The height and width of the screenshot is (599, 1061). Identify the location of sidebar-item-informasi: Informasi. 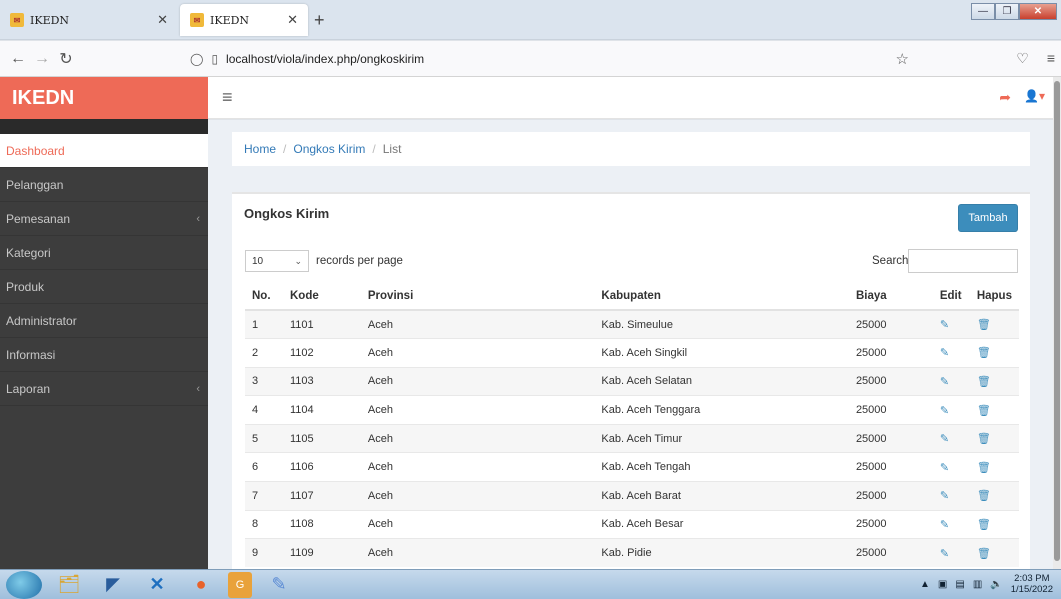
(104, 355).